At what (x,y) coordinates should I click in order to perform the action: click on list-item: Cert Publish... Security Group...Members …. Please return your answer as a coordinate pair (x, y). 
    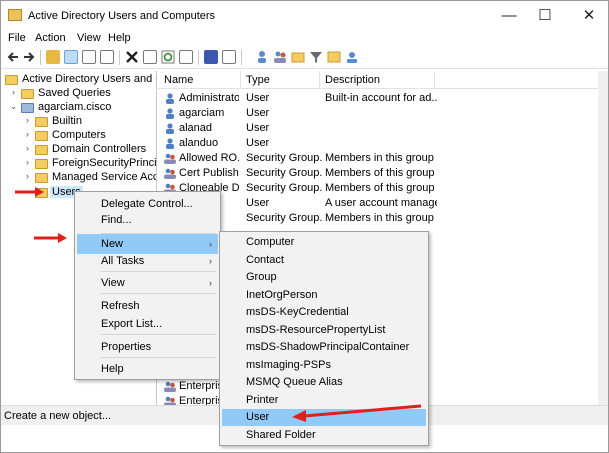
    Looking at the image, I should click on (378, 173).